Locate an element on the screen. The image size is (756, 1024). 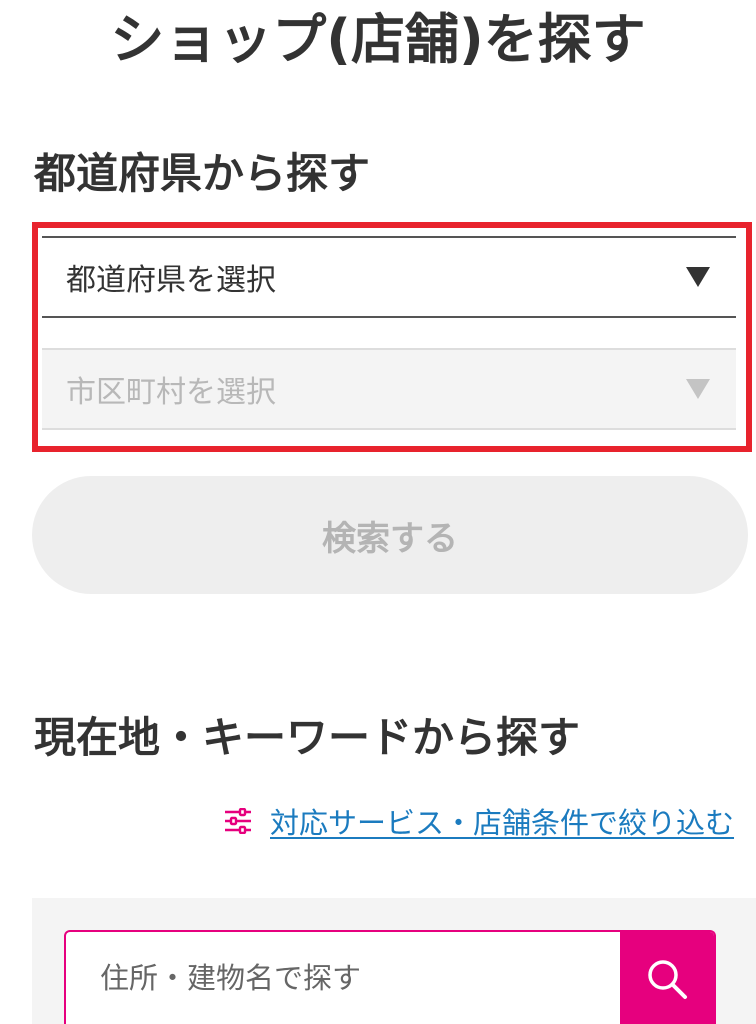
keyword-search-box is located at coordinates (390, 977).